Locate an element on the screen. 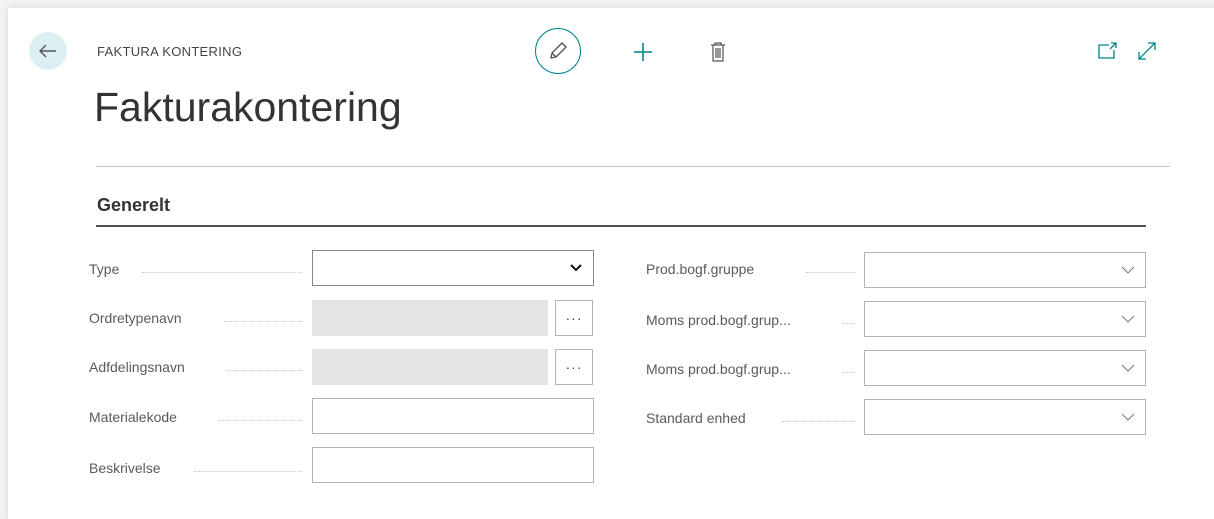 The width and height of the screenshot is (1214, 519). pencil-icon is located at coordinates (558, 50).